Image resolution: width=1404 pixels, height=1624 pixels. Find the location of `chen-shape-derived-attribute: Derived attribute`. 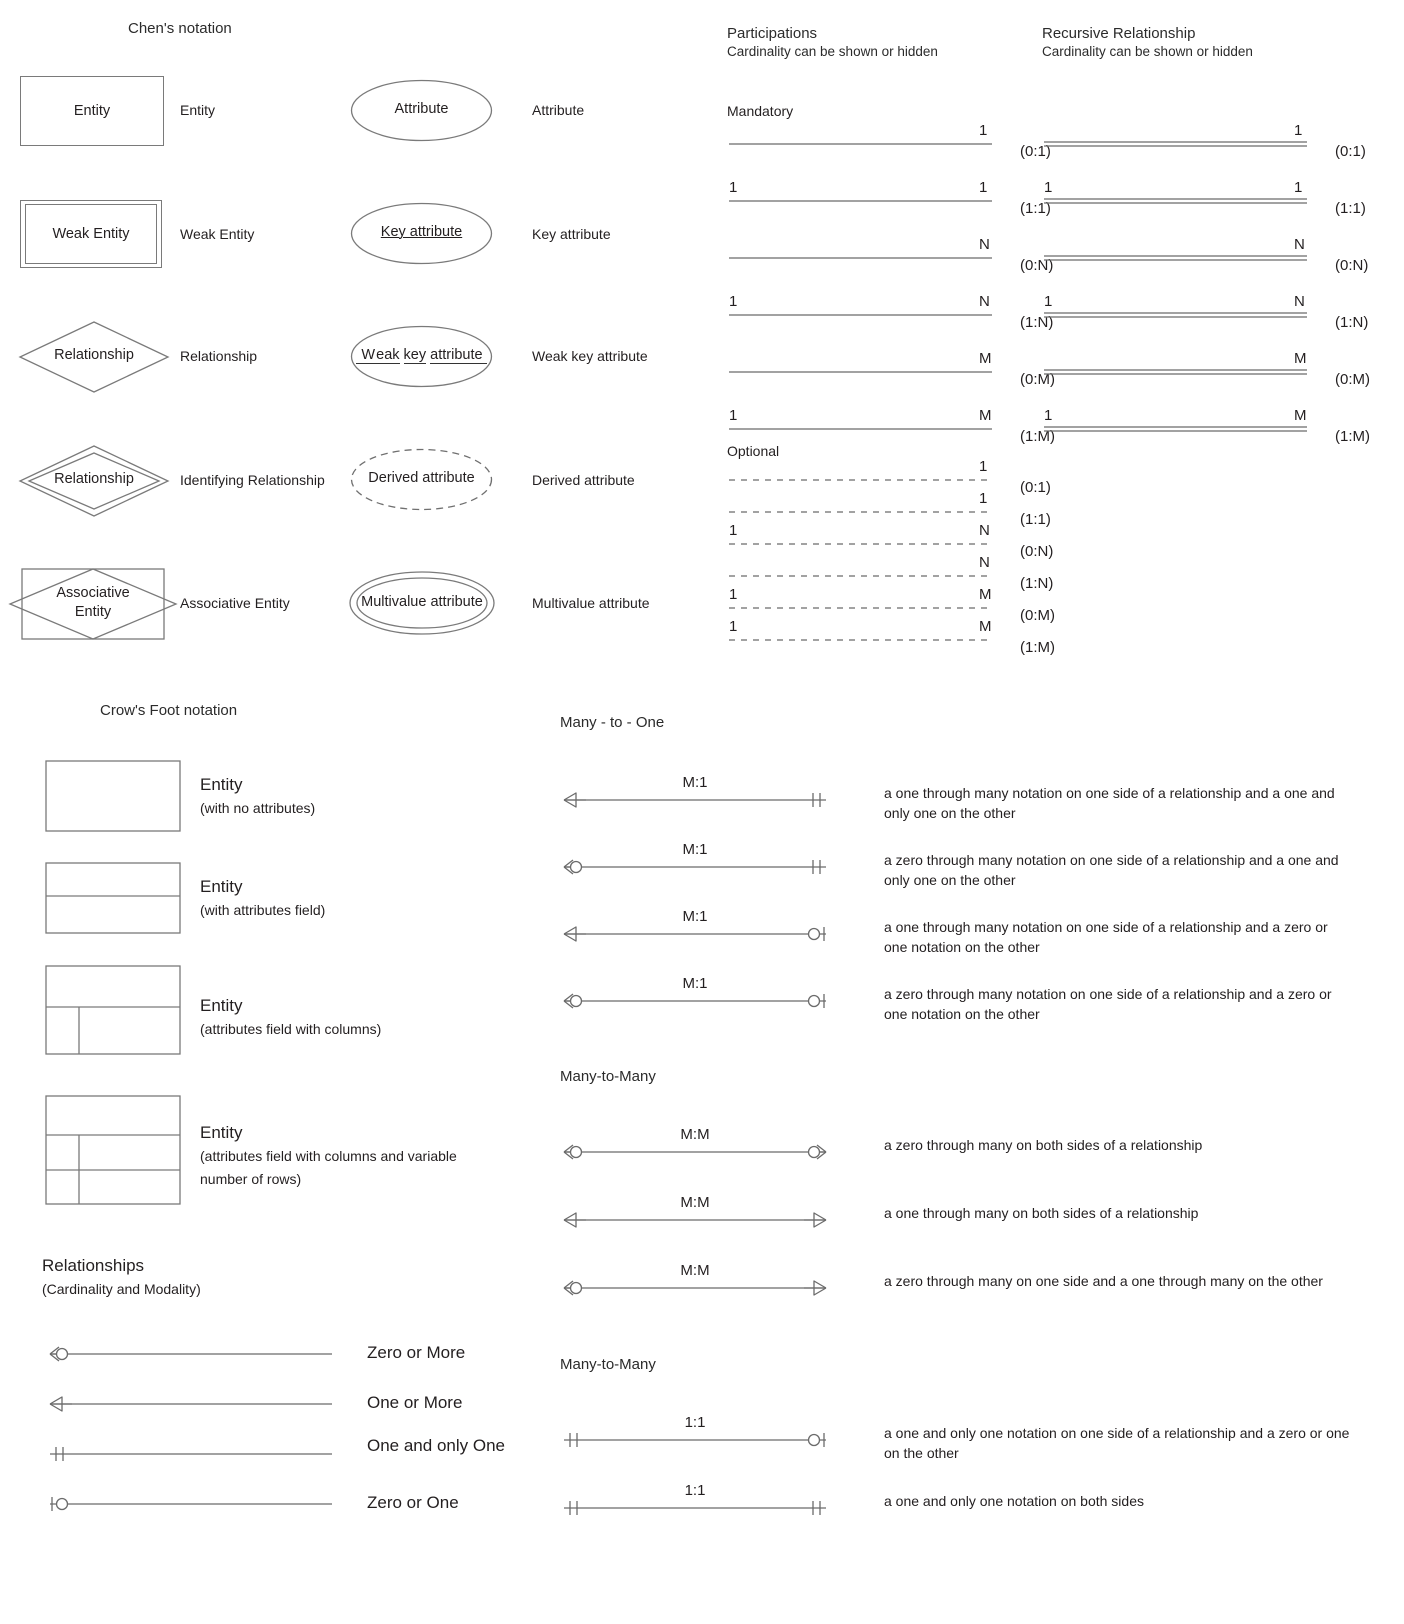

chen-shape-derived-attribute: Derived attribute is located at coordinates (421, 479).